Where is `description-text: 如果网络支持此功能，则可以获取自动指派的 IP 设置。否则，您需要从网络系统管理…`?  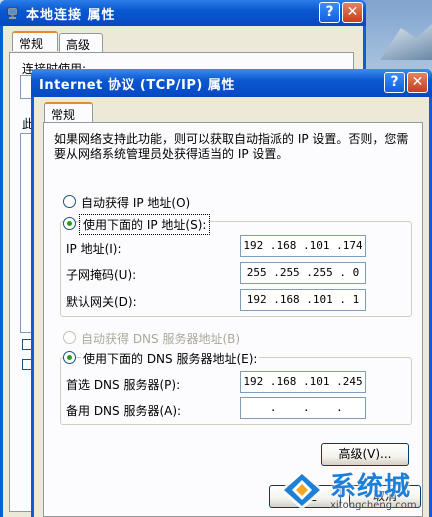
description-text: 如果网络支持此功能，则可以获取自动指派的 IP 设置。否则，您需要从网络系统管理… is located at coordinates (231, 146).